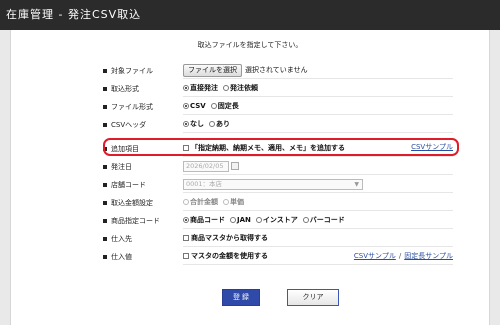 Image resolution: width=500 pixels, height=325 pixels. Describe the element at coordinates (206, 166) in the screenshot. I see `order-date-input: 2026/02/05` at that location.